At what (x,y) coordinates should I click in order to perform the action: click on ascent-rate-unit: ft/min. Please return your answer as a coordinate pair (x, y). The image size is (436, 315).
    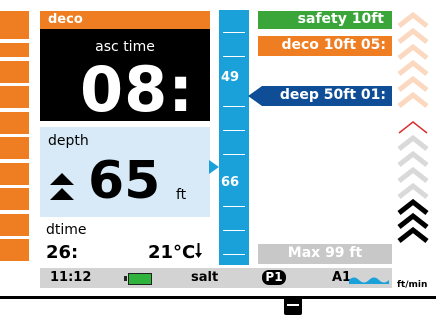
    Looking at the image, I should click on (412, 285).